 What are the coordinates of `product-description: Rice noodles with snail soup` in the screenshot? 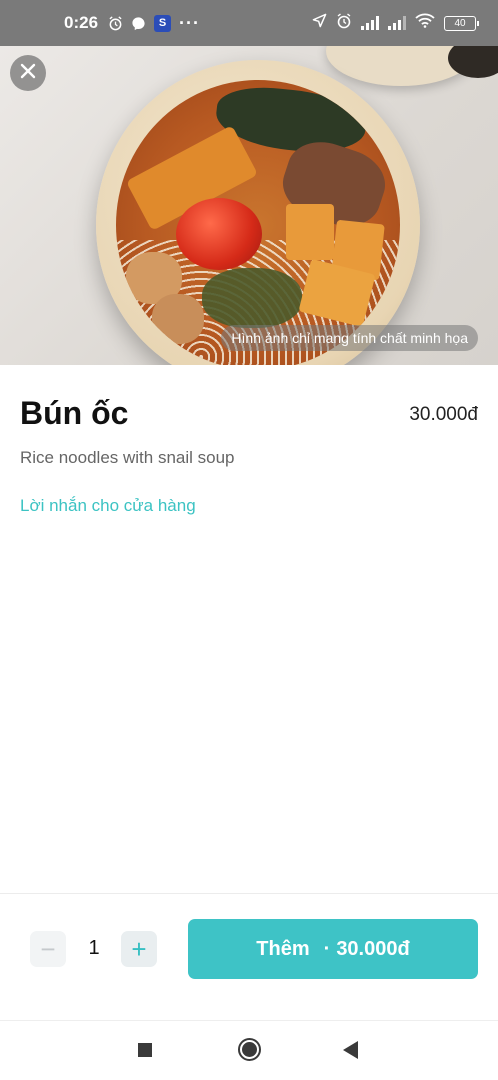 It's located at (127, 457).